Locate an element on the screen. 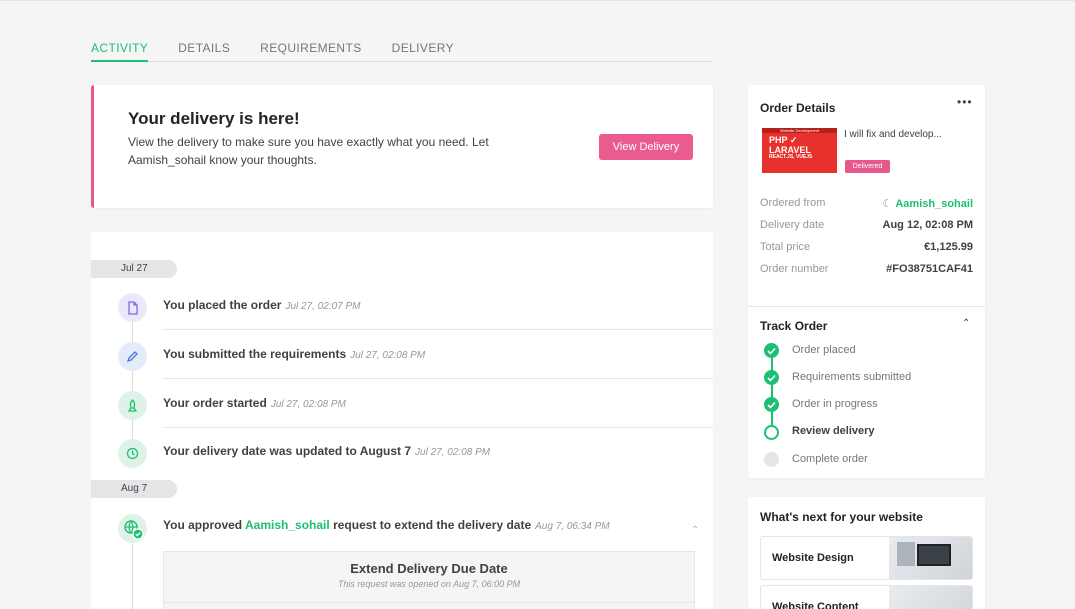  file-icon is located at coordinates (132, 307).